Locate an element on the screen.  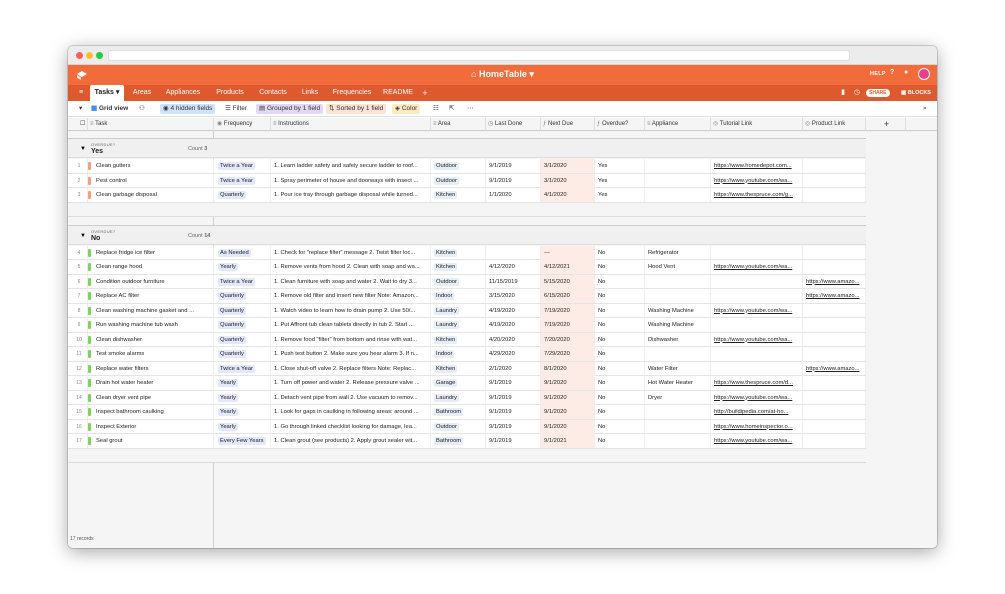
tab-frequencies: Frequencies is located at coordinates (352, 93).